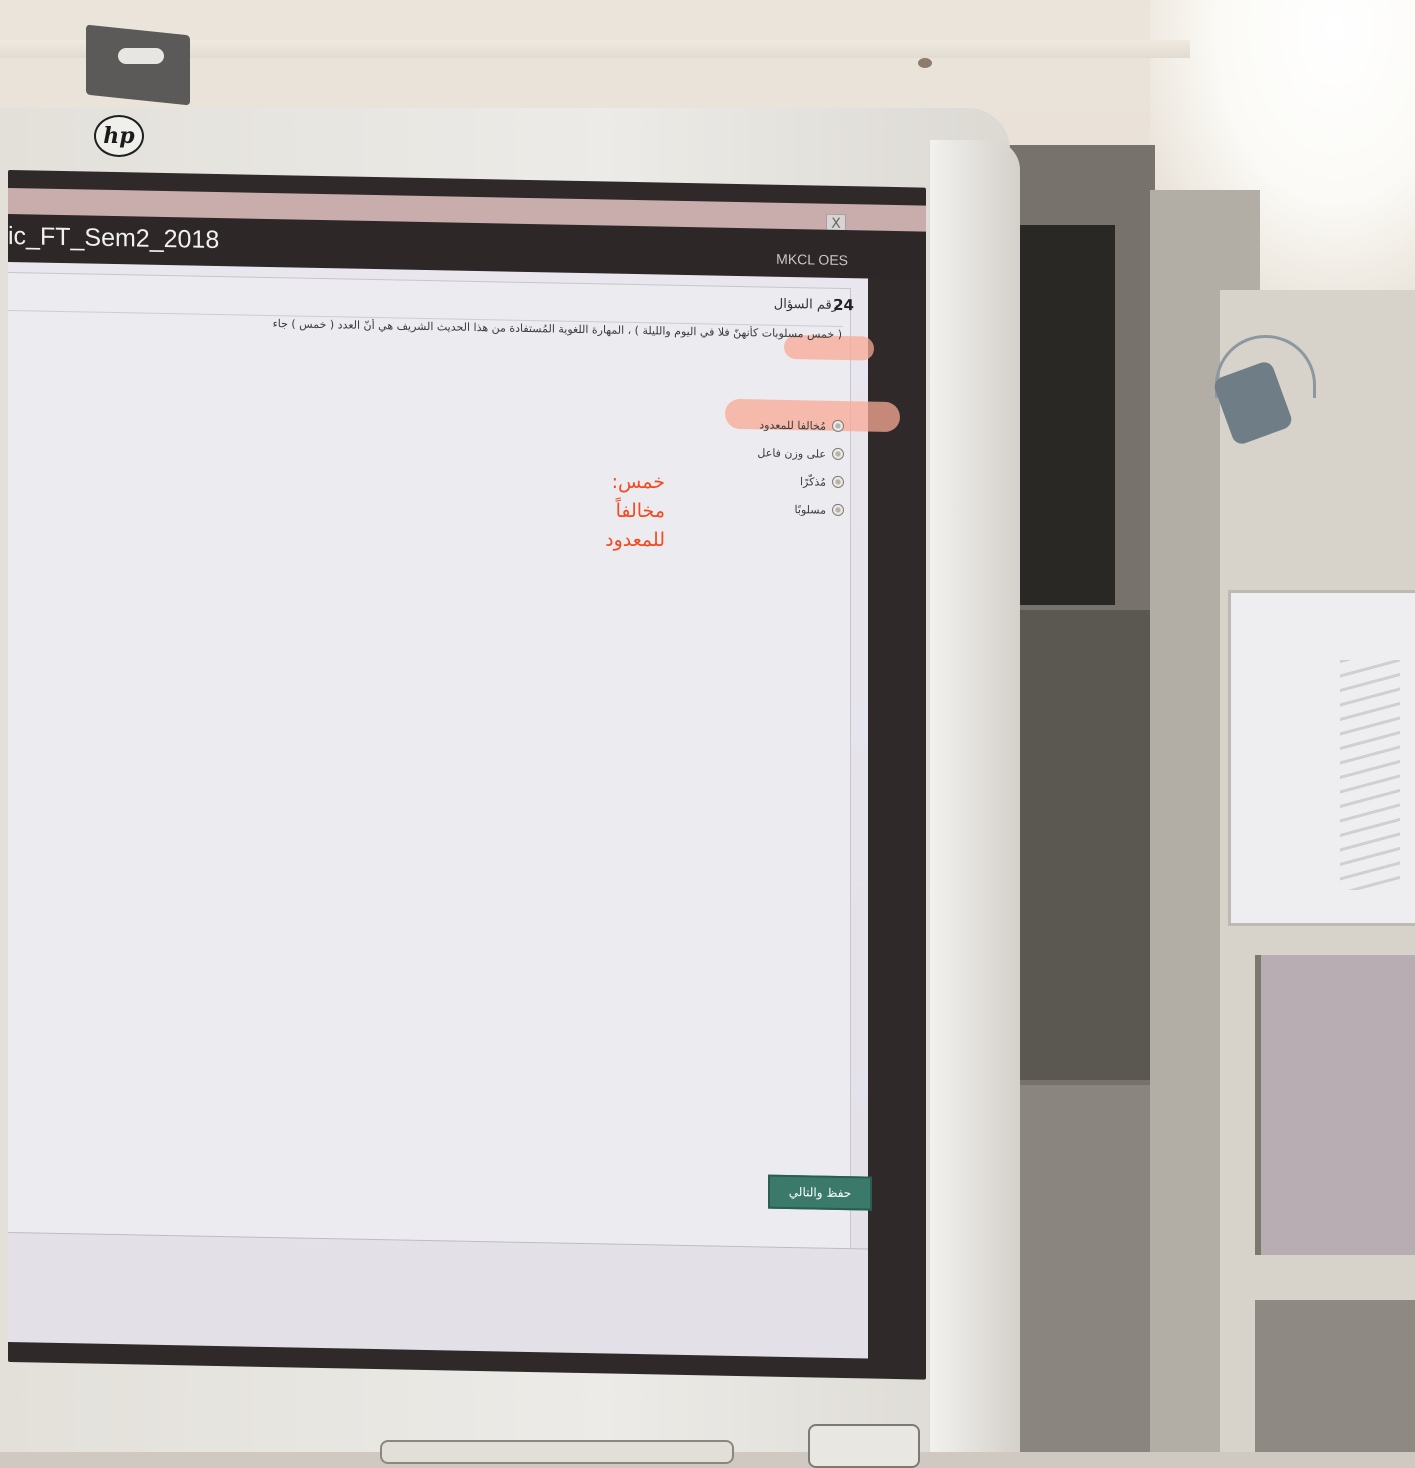  Describe the element at coordinates (1370, 775) in the screenshot. I see `whiteboard-writing` at that location.